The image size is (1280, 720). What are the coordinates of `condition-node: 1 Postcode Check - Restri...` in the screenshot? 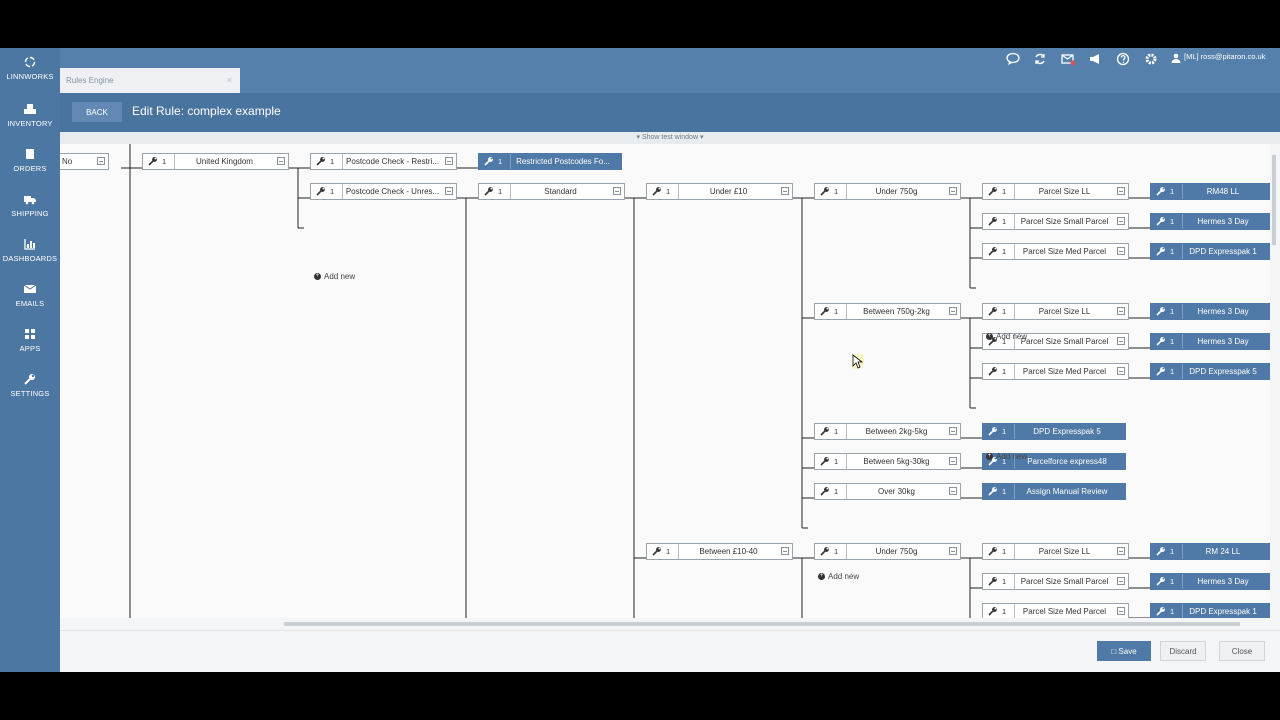 It's located at (383, 161).